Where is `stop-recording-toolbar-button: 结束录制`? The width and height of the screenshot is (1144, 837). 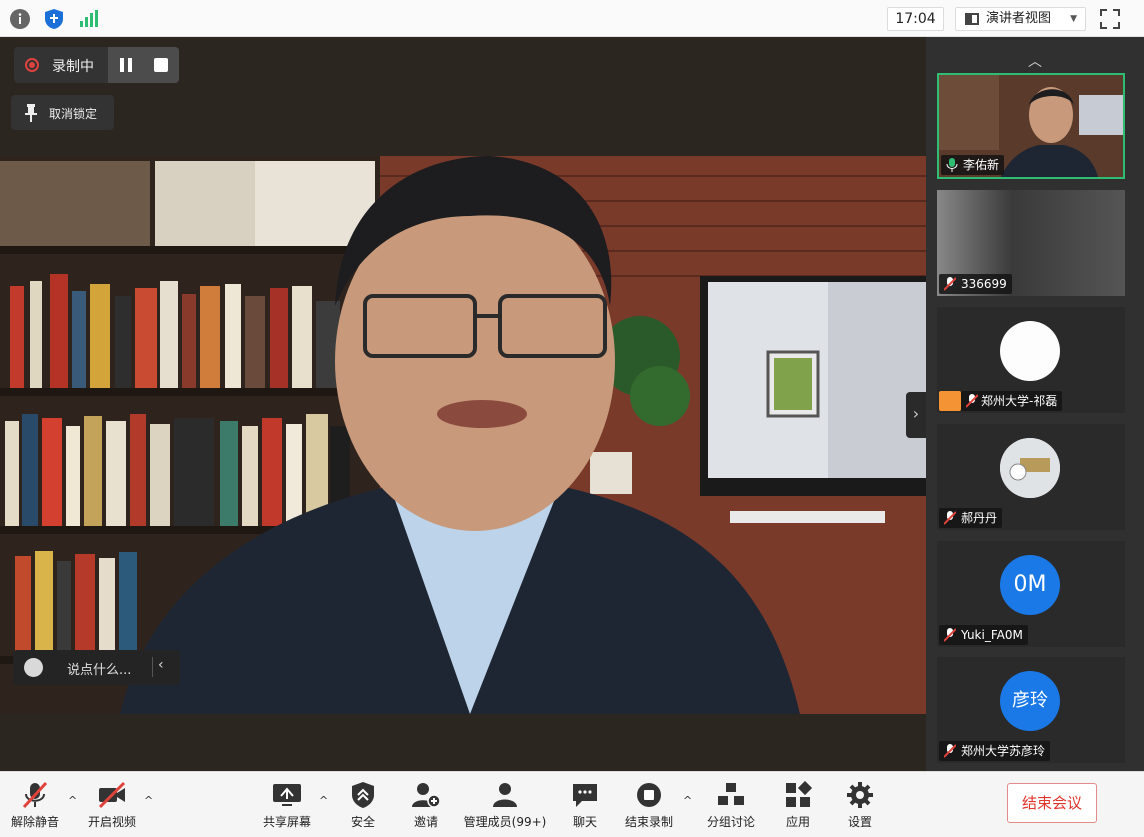 stop-recording-toolbar-button: 结束录制 is located at coordinates (649, 804).